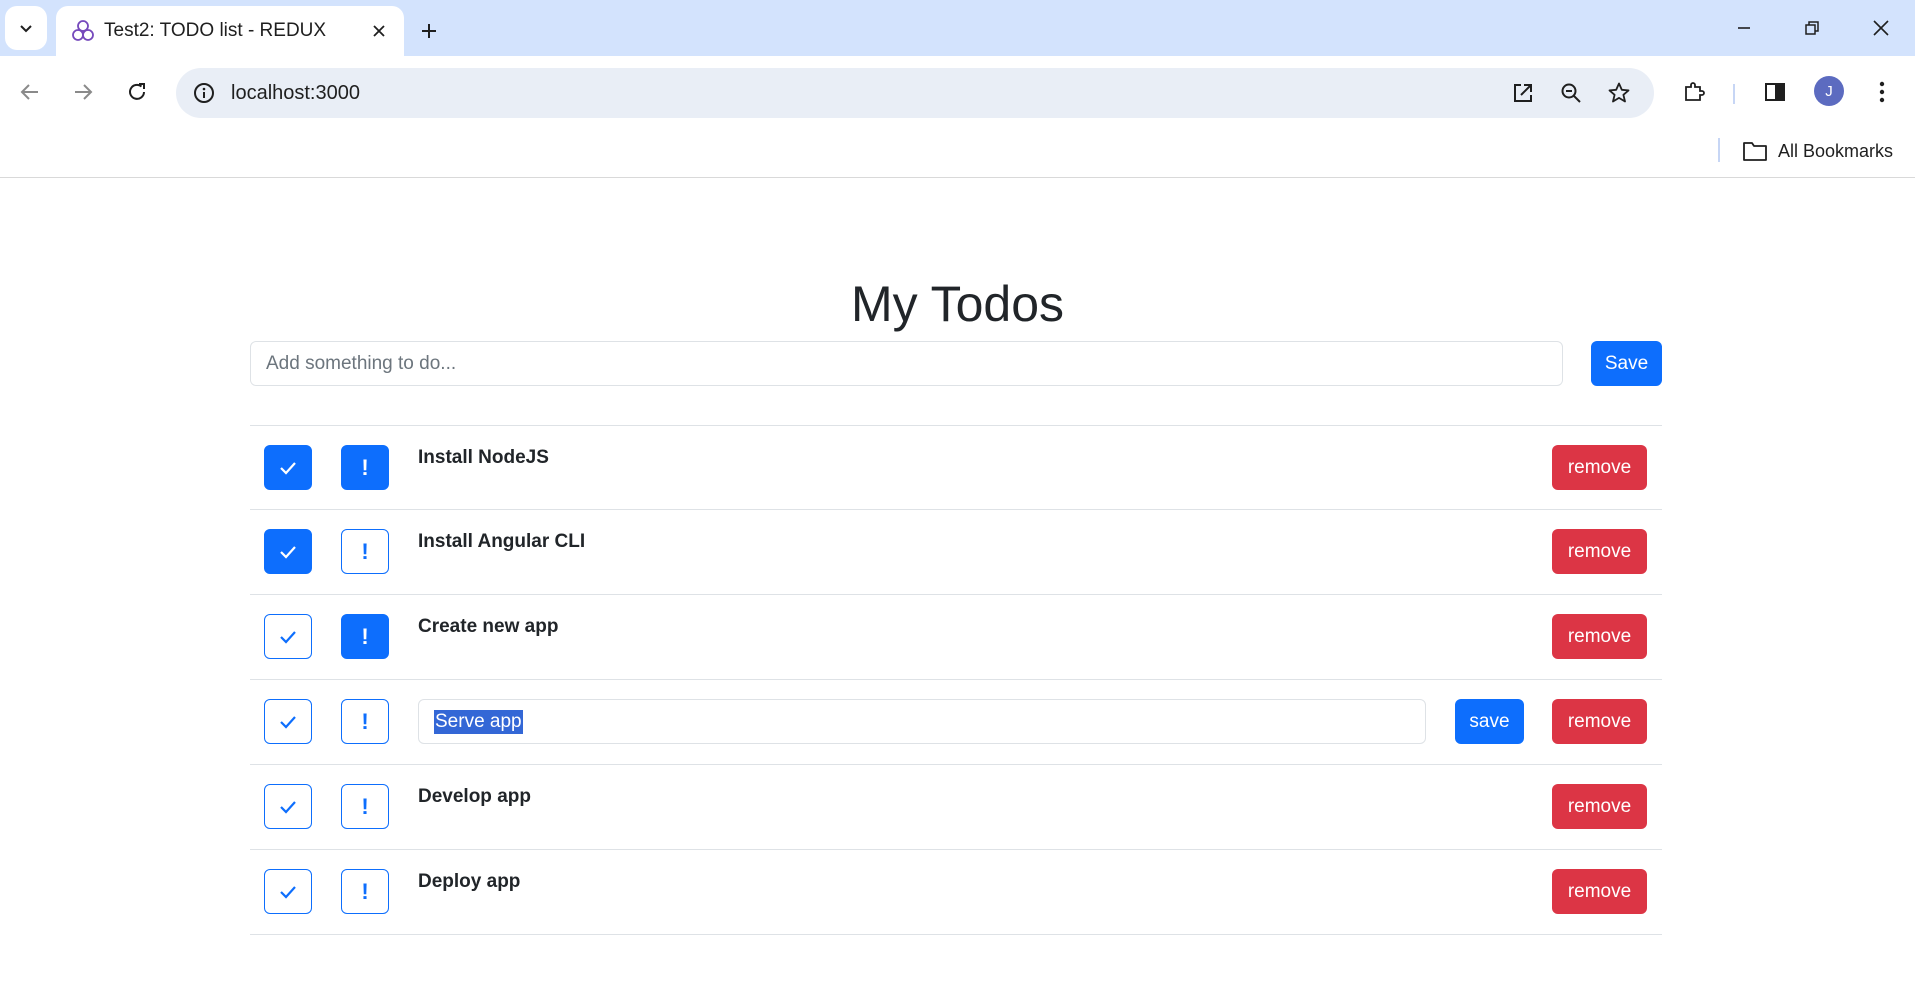 Image resolution: width=1915 pixels, height=1006 pixels. I want to click on tab-title: Test2: TODO list - REDUX, so click(215, 30).